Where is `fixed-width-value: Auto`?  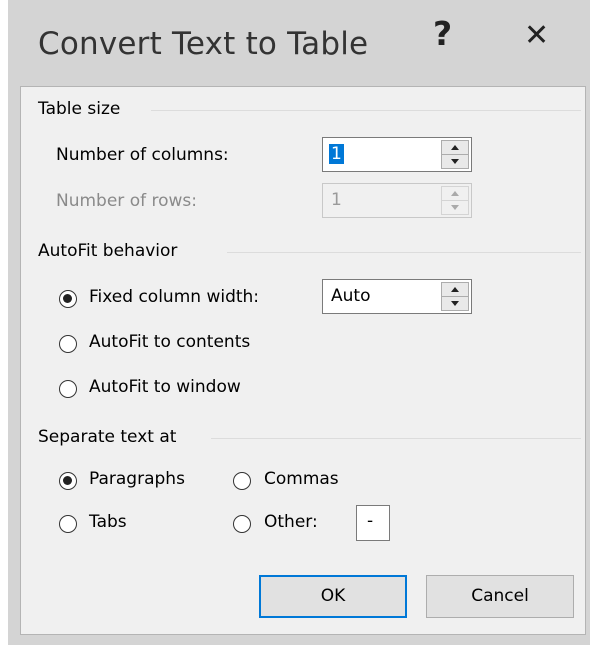
fixed-width-value: Auto is located at coordinates (350, 296).